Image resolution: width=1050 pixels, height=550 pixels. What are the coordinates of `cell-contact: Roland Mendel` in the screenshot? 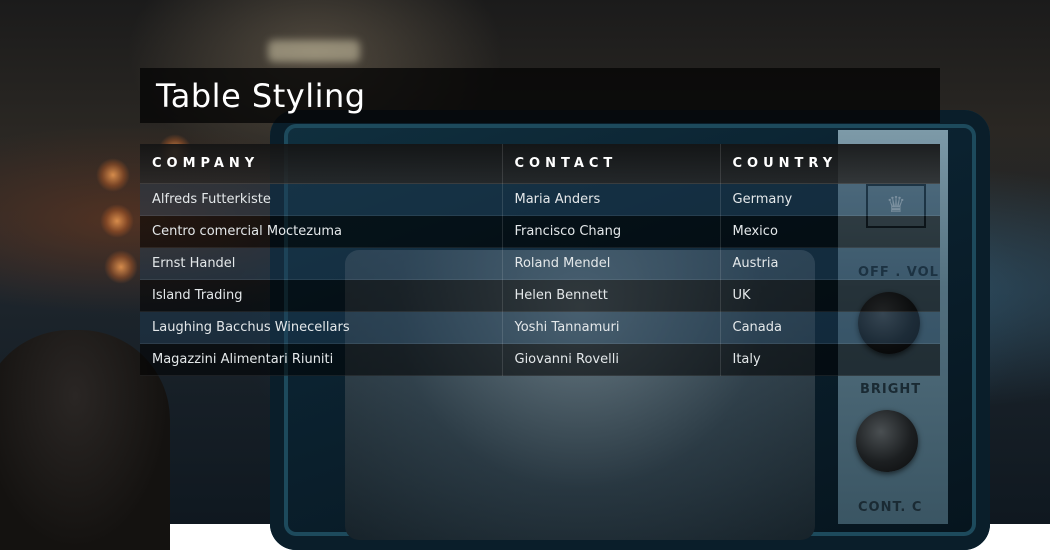 It's located at (611, 263).